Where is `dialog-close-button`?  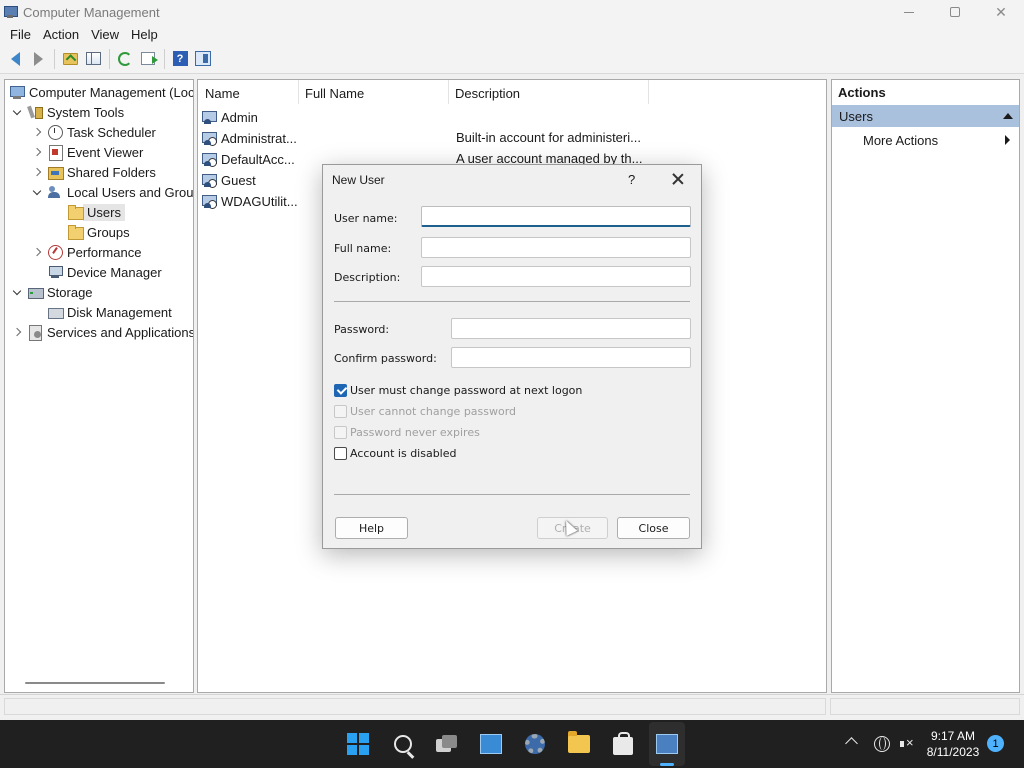
dialog-close-button is located at coordinates (678, 179).